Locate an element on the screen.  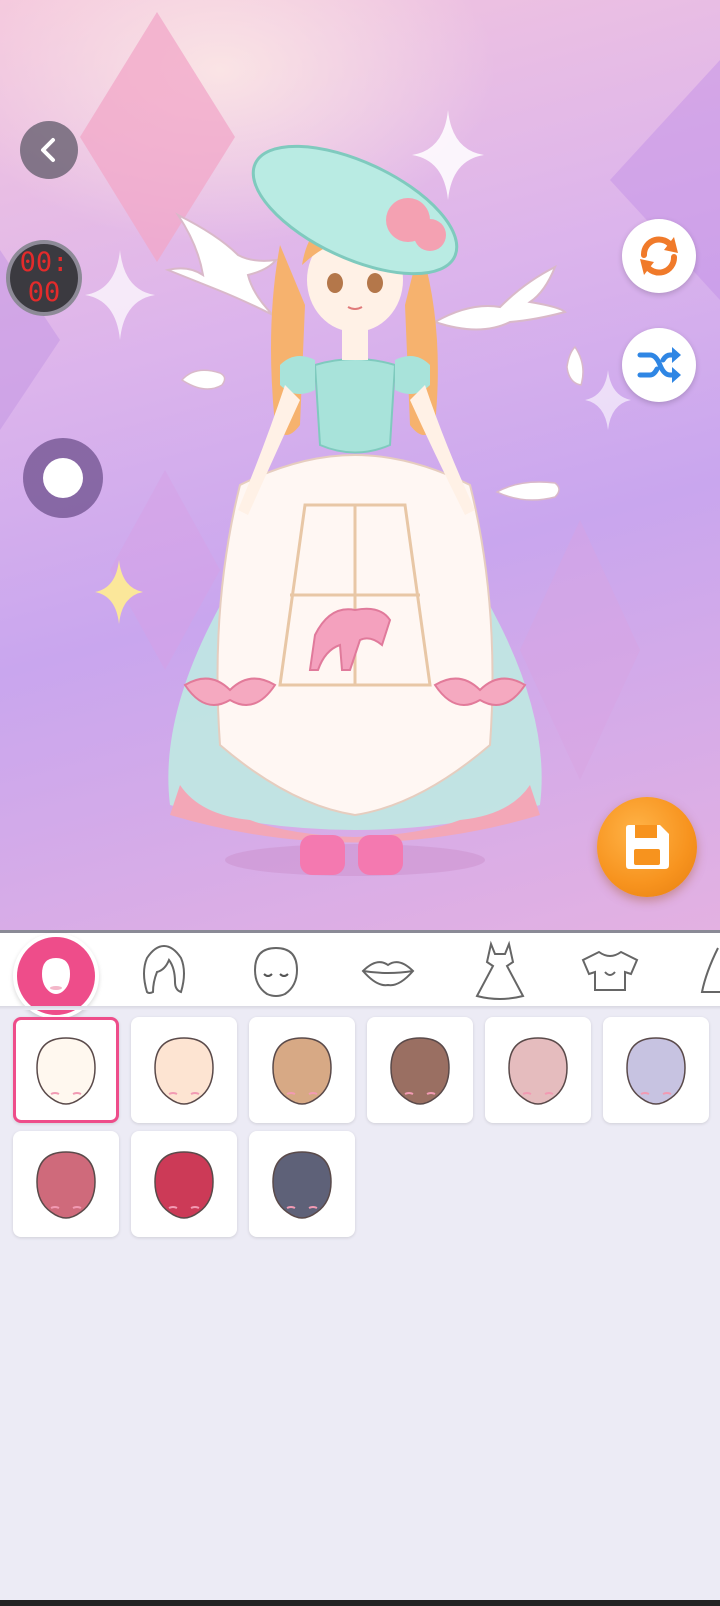
chevron-left-icon is located at coordinates (48, 150).